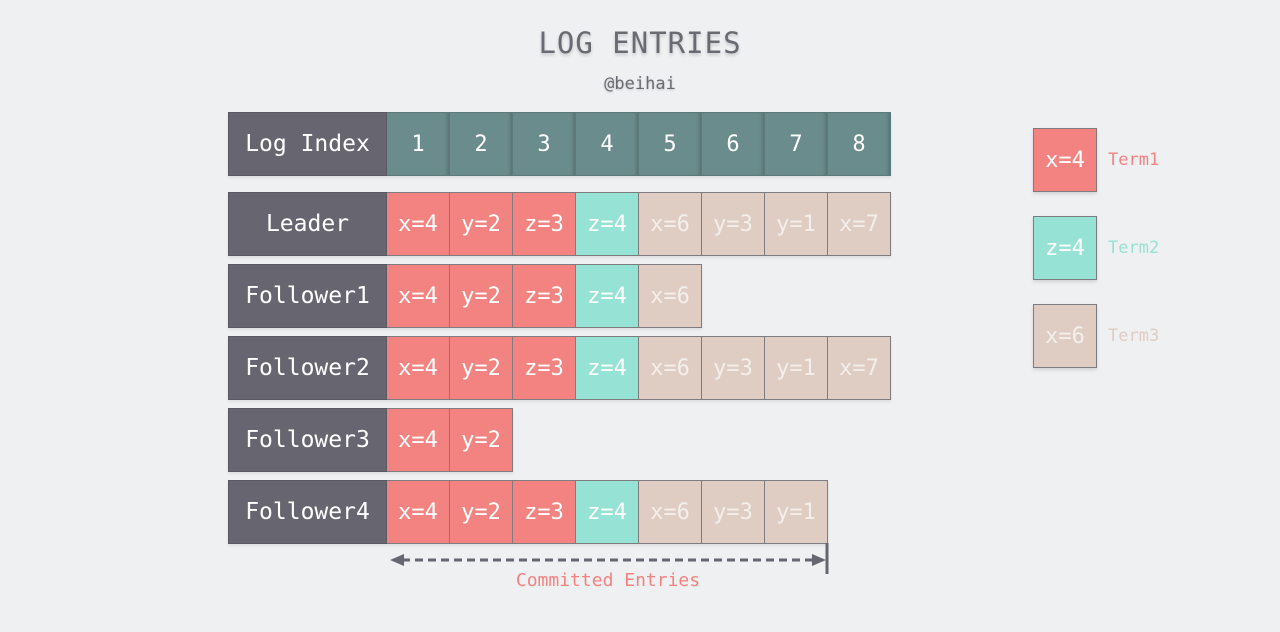 This screenshot has height=632, width=1280. Describe the element at coordinates (307, 440) in the screenshot. I see `server-name-label: Follower3` at that location.